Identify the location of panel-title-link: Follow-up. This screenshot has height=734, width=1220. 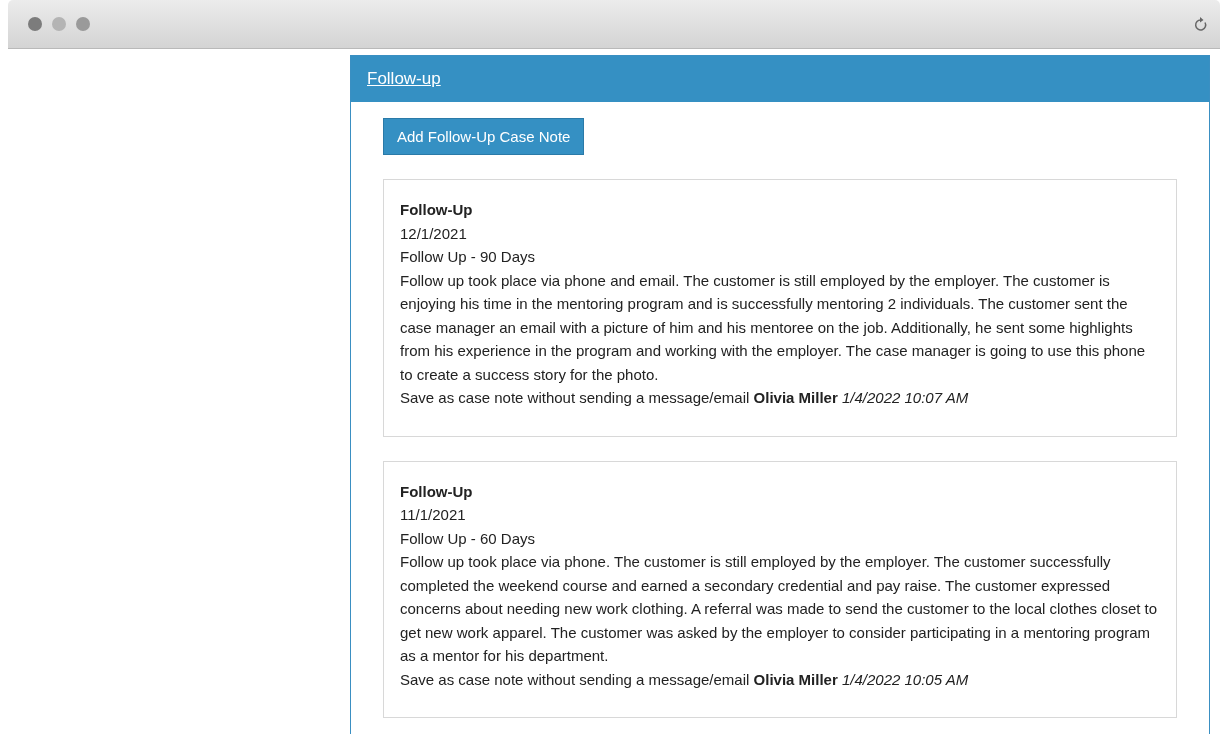
(404, 79).